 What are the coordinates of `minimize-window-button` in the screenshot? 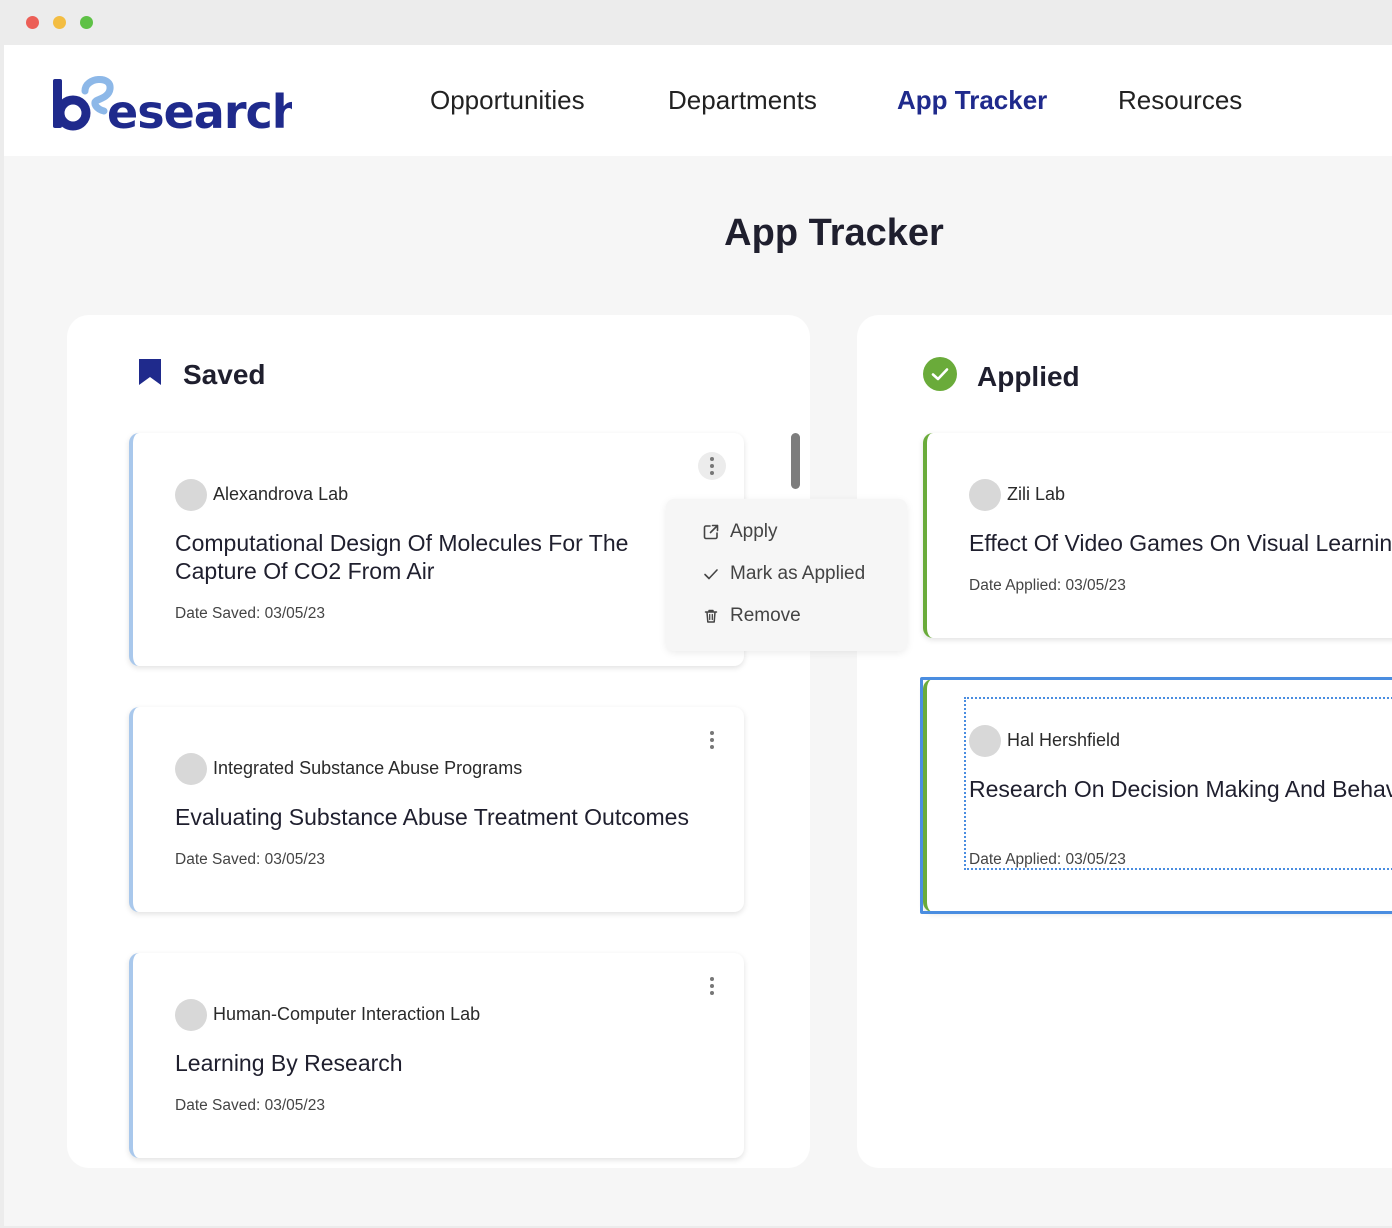 It's located at (59, 22).